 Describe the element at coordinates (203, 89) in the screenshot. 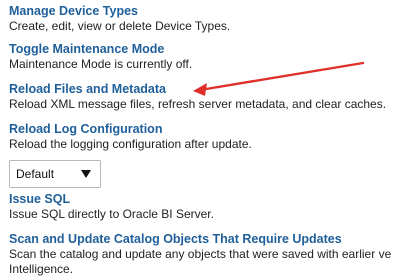

I see `reload-files-and-metadata-link: Reload Files and Metadata` at that location.